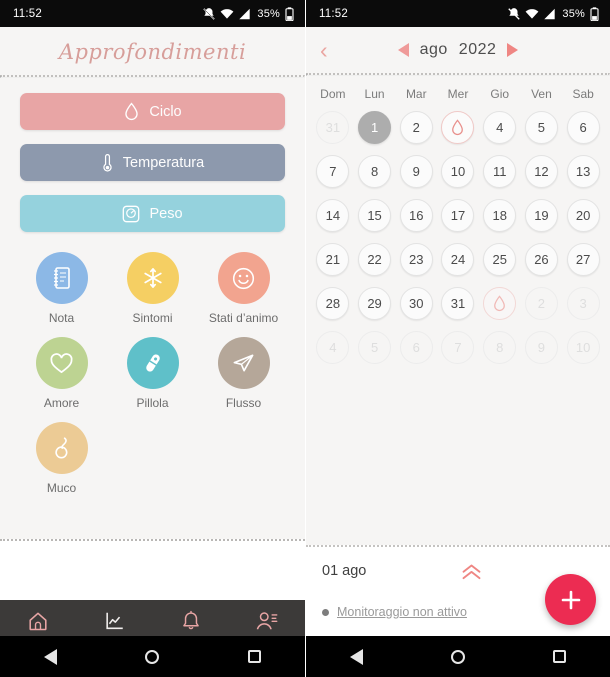 The width and height of the screenshot is (610, 677). I want to click on pill-ciclo: Ciclo, so click(152, 111).